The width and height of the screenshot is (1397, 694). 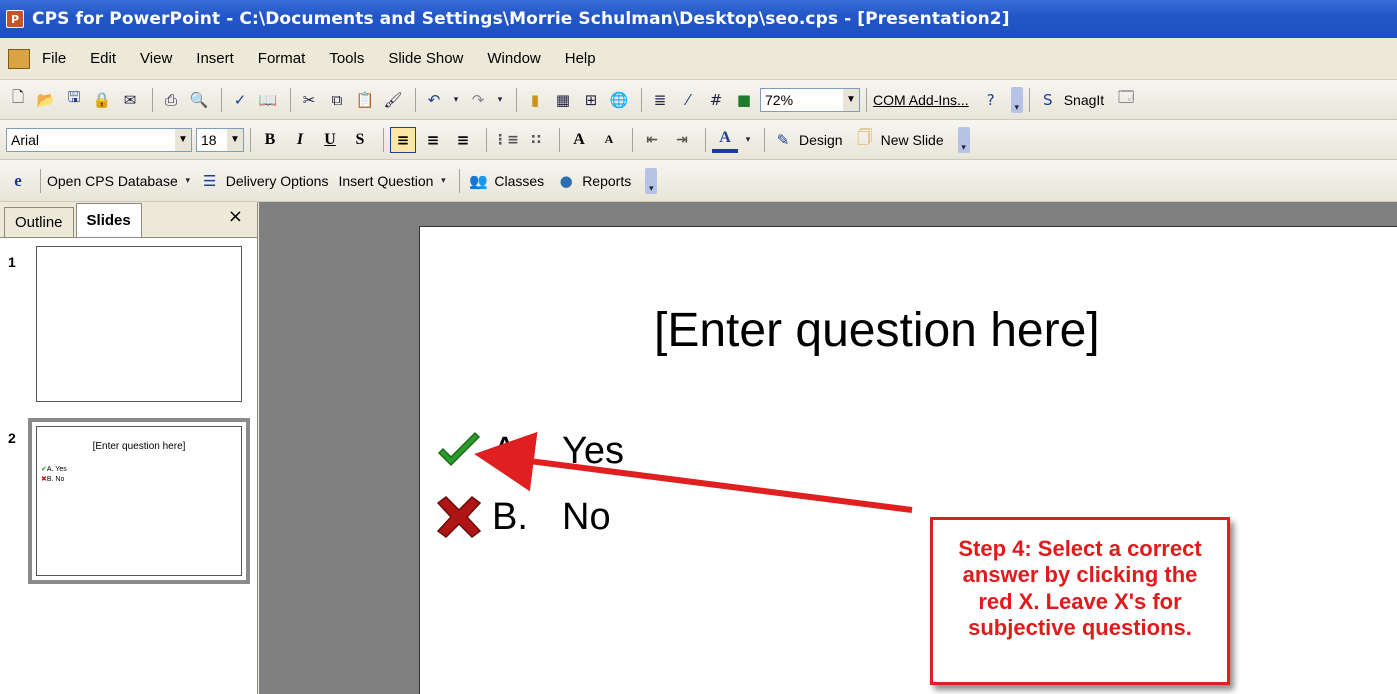 I want to click on insert-question-button: Insert Question, so click(x=385, y=181).